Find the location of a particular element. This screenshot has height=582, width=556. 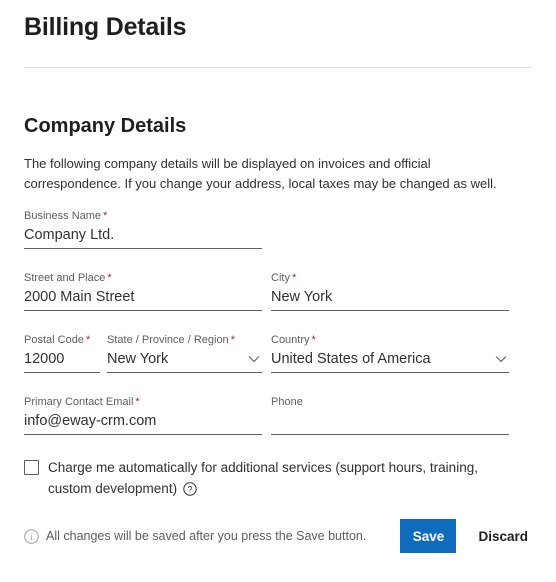

postal-code-input: 12000 is located at coordinates (62, 360).